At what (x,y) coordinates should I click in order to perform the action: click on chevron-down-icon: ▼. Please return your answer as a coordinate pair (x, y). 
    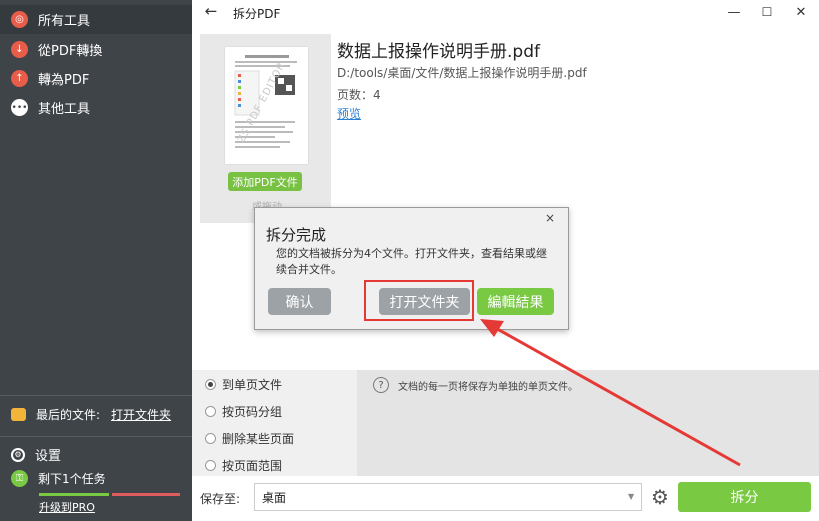
    Looking at the image, I should click on (631, 496).